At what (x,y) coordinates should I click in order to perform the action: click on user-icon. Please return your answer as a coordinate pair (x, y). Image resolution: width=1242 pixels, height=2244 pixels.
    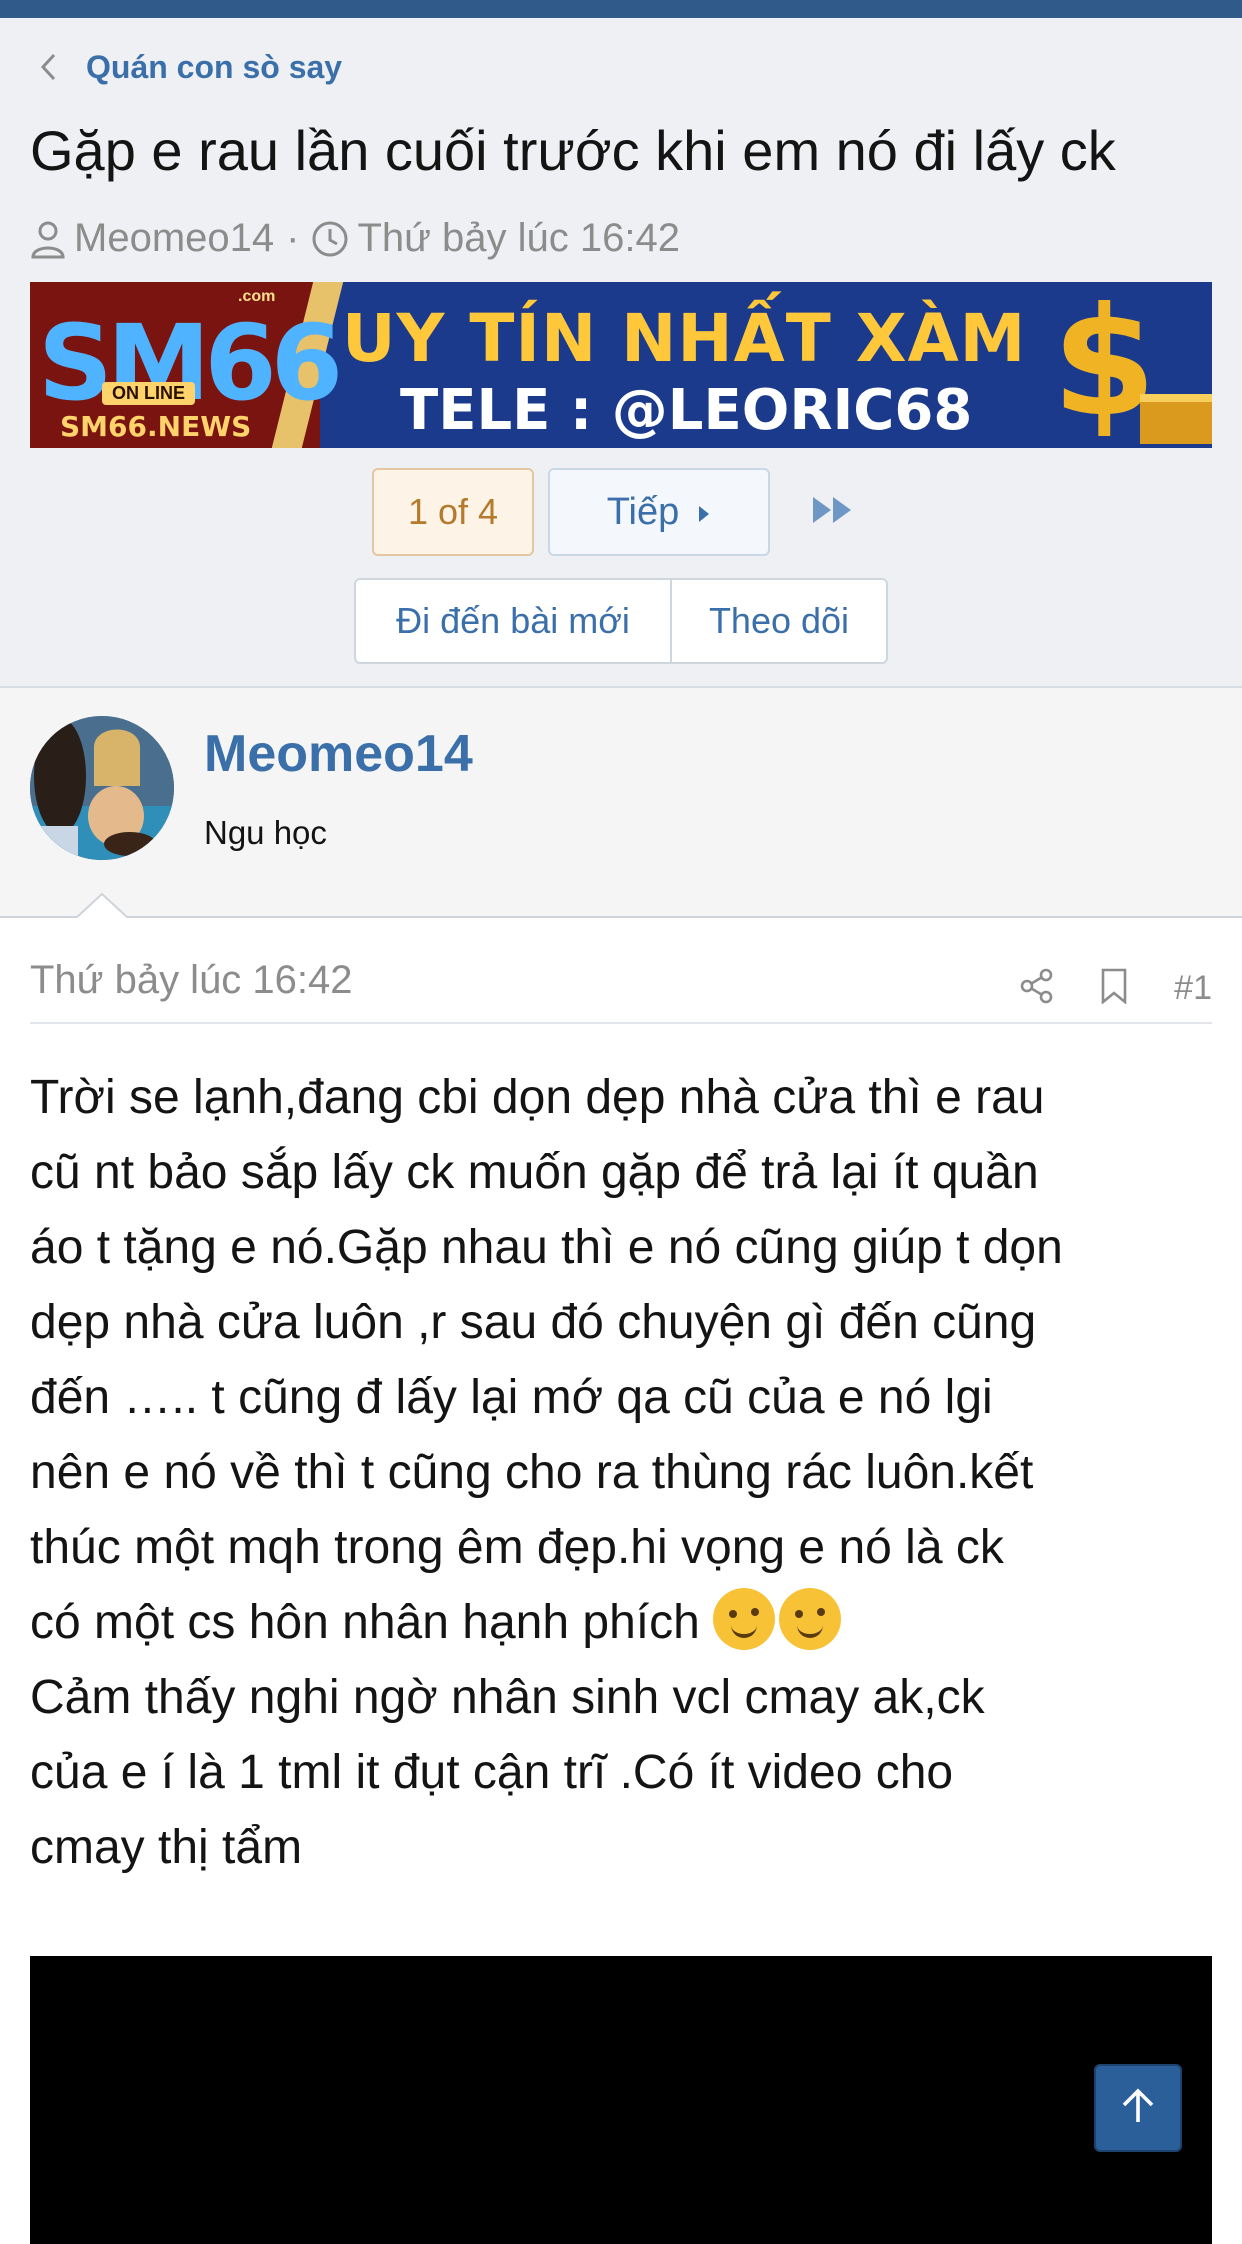
    Looking at the image, I should click on (48, 239).